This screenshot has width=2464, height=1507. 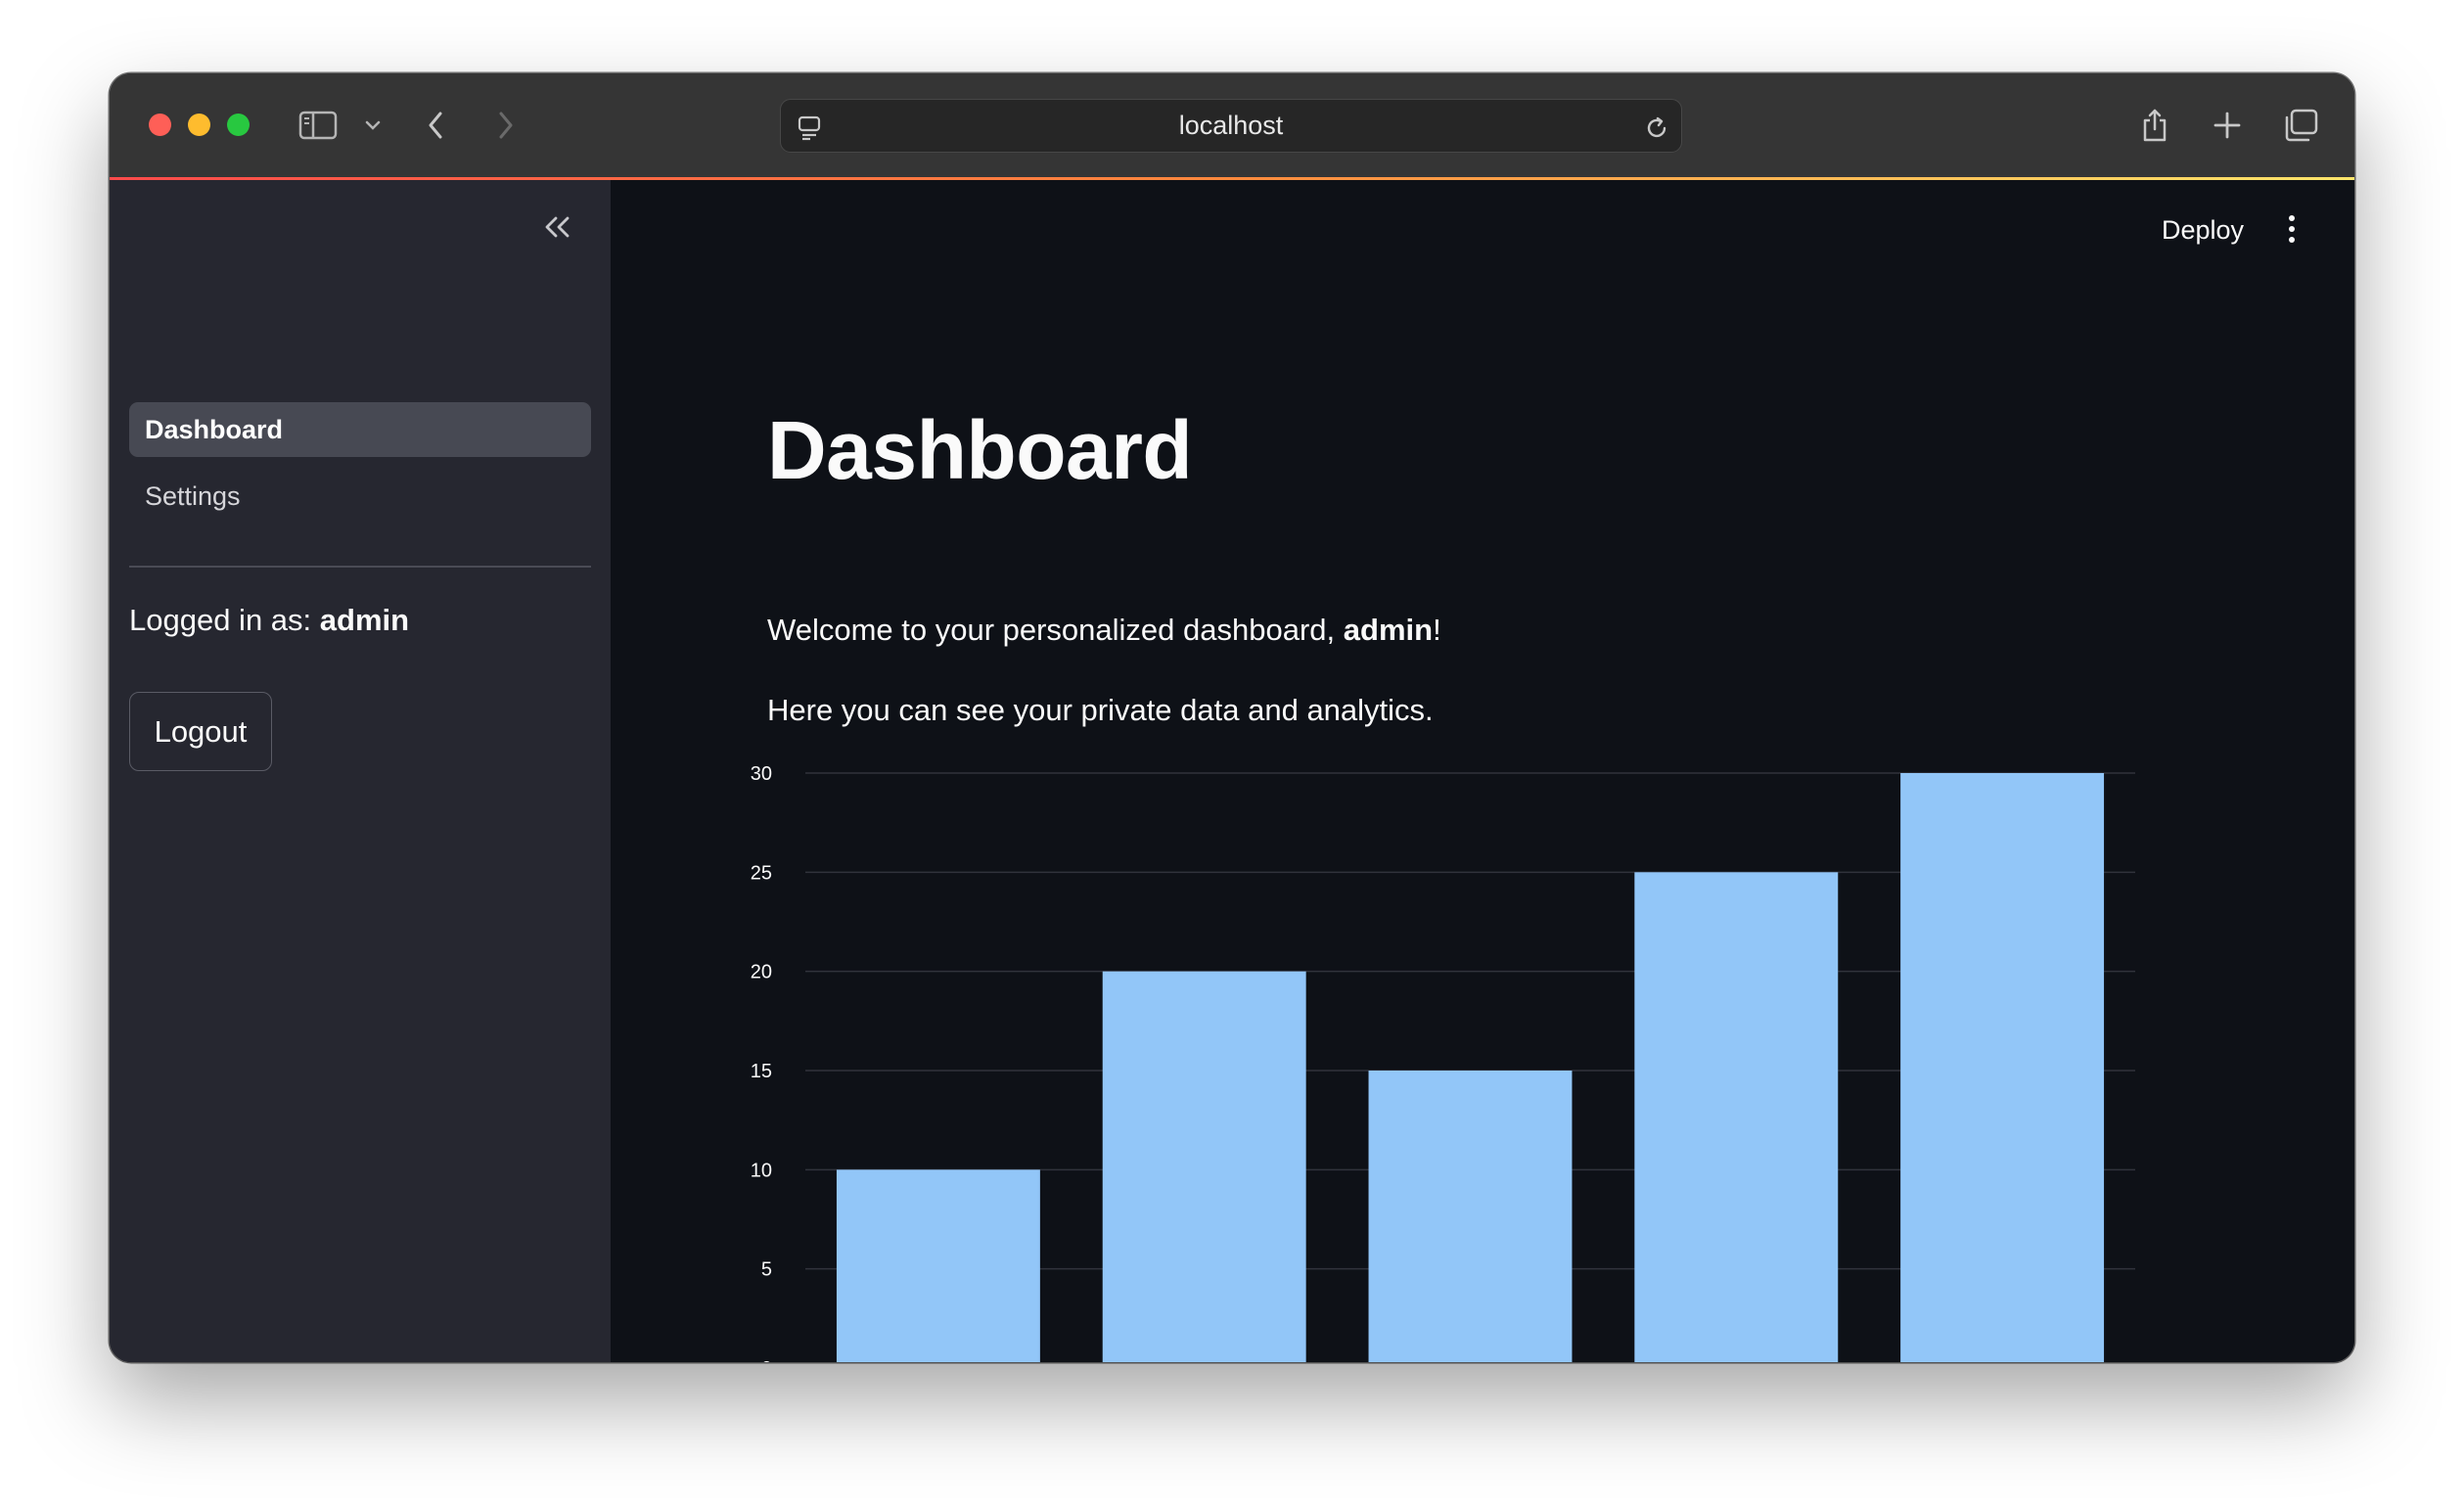 What do you see at coordinates (762, 1071) in the screenshot?
I see `y-tick-label: 15` at bounding box center [762, 1071].